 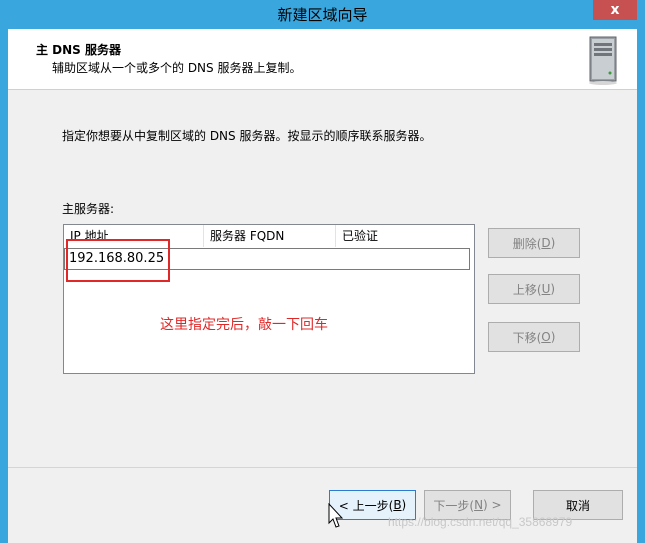 What do you see at coordinates (546, 337) in the screenshot?
I see `move-down-hotkey: O` at bounding box center [546, 337].